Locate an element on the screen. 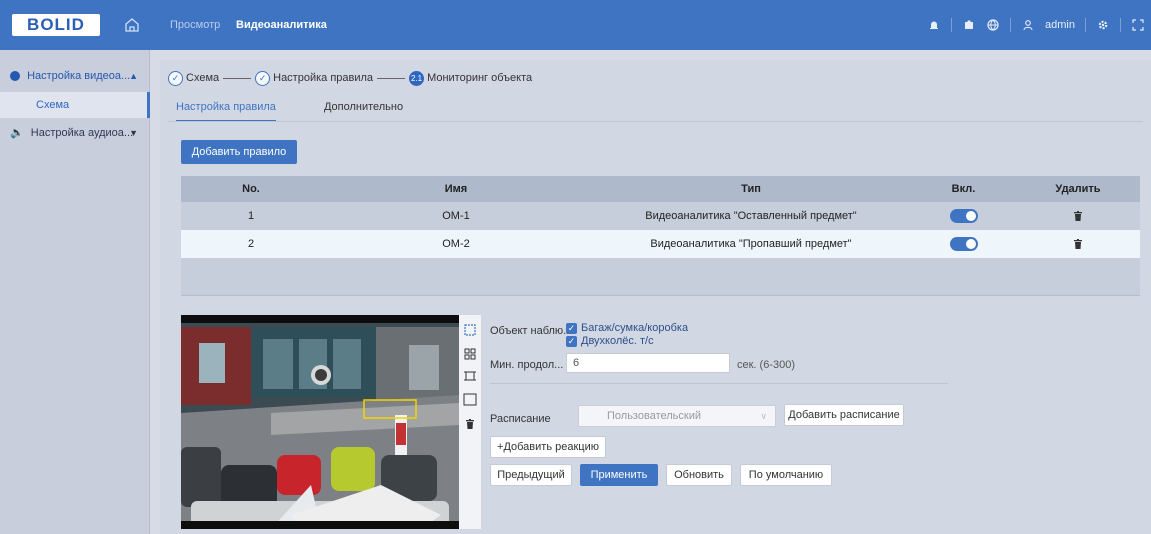 The width and height of the screenshot is (1151, 534). subtabs: Настройка правила Дополнительно is located at coordinates (313, 109).